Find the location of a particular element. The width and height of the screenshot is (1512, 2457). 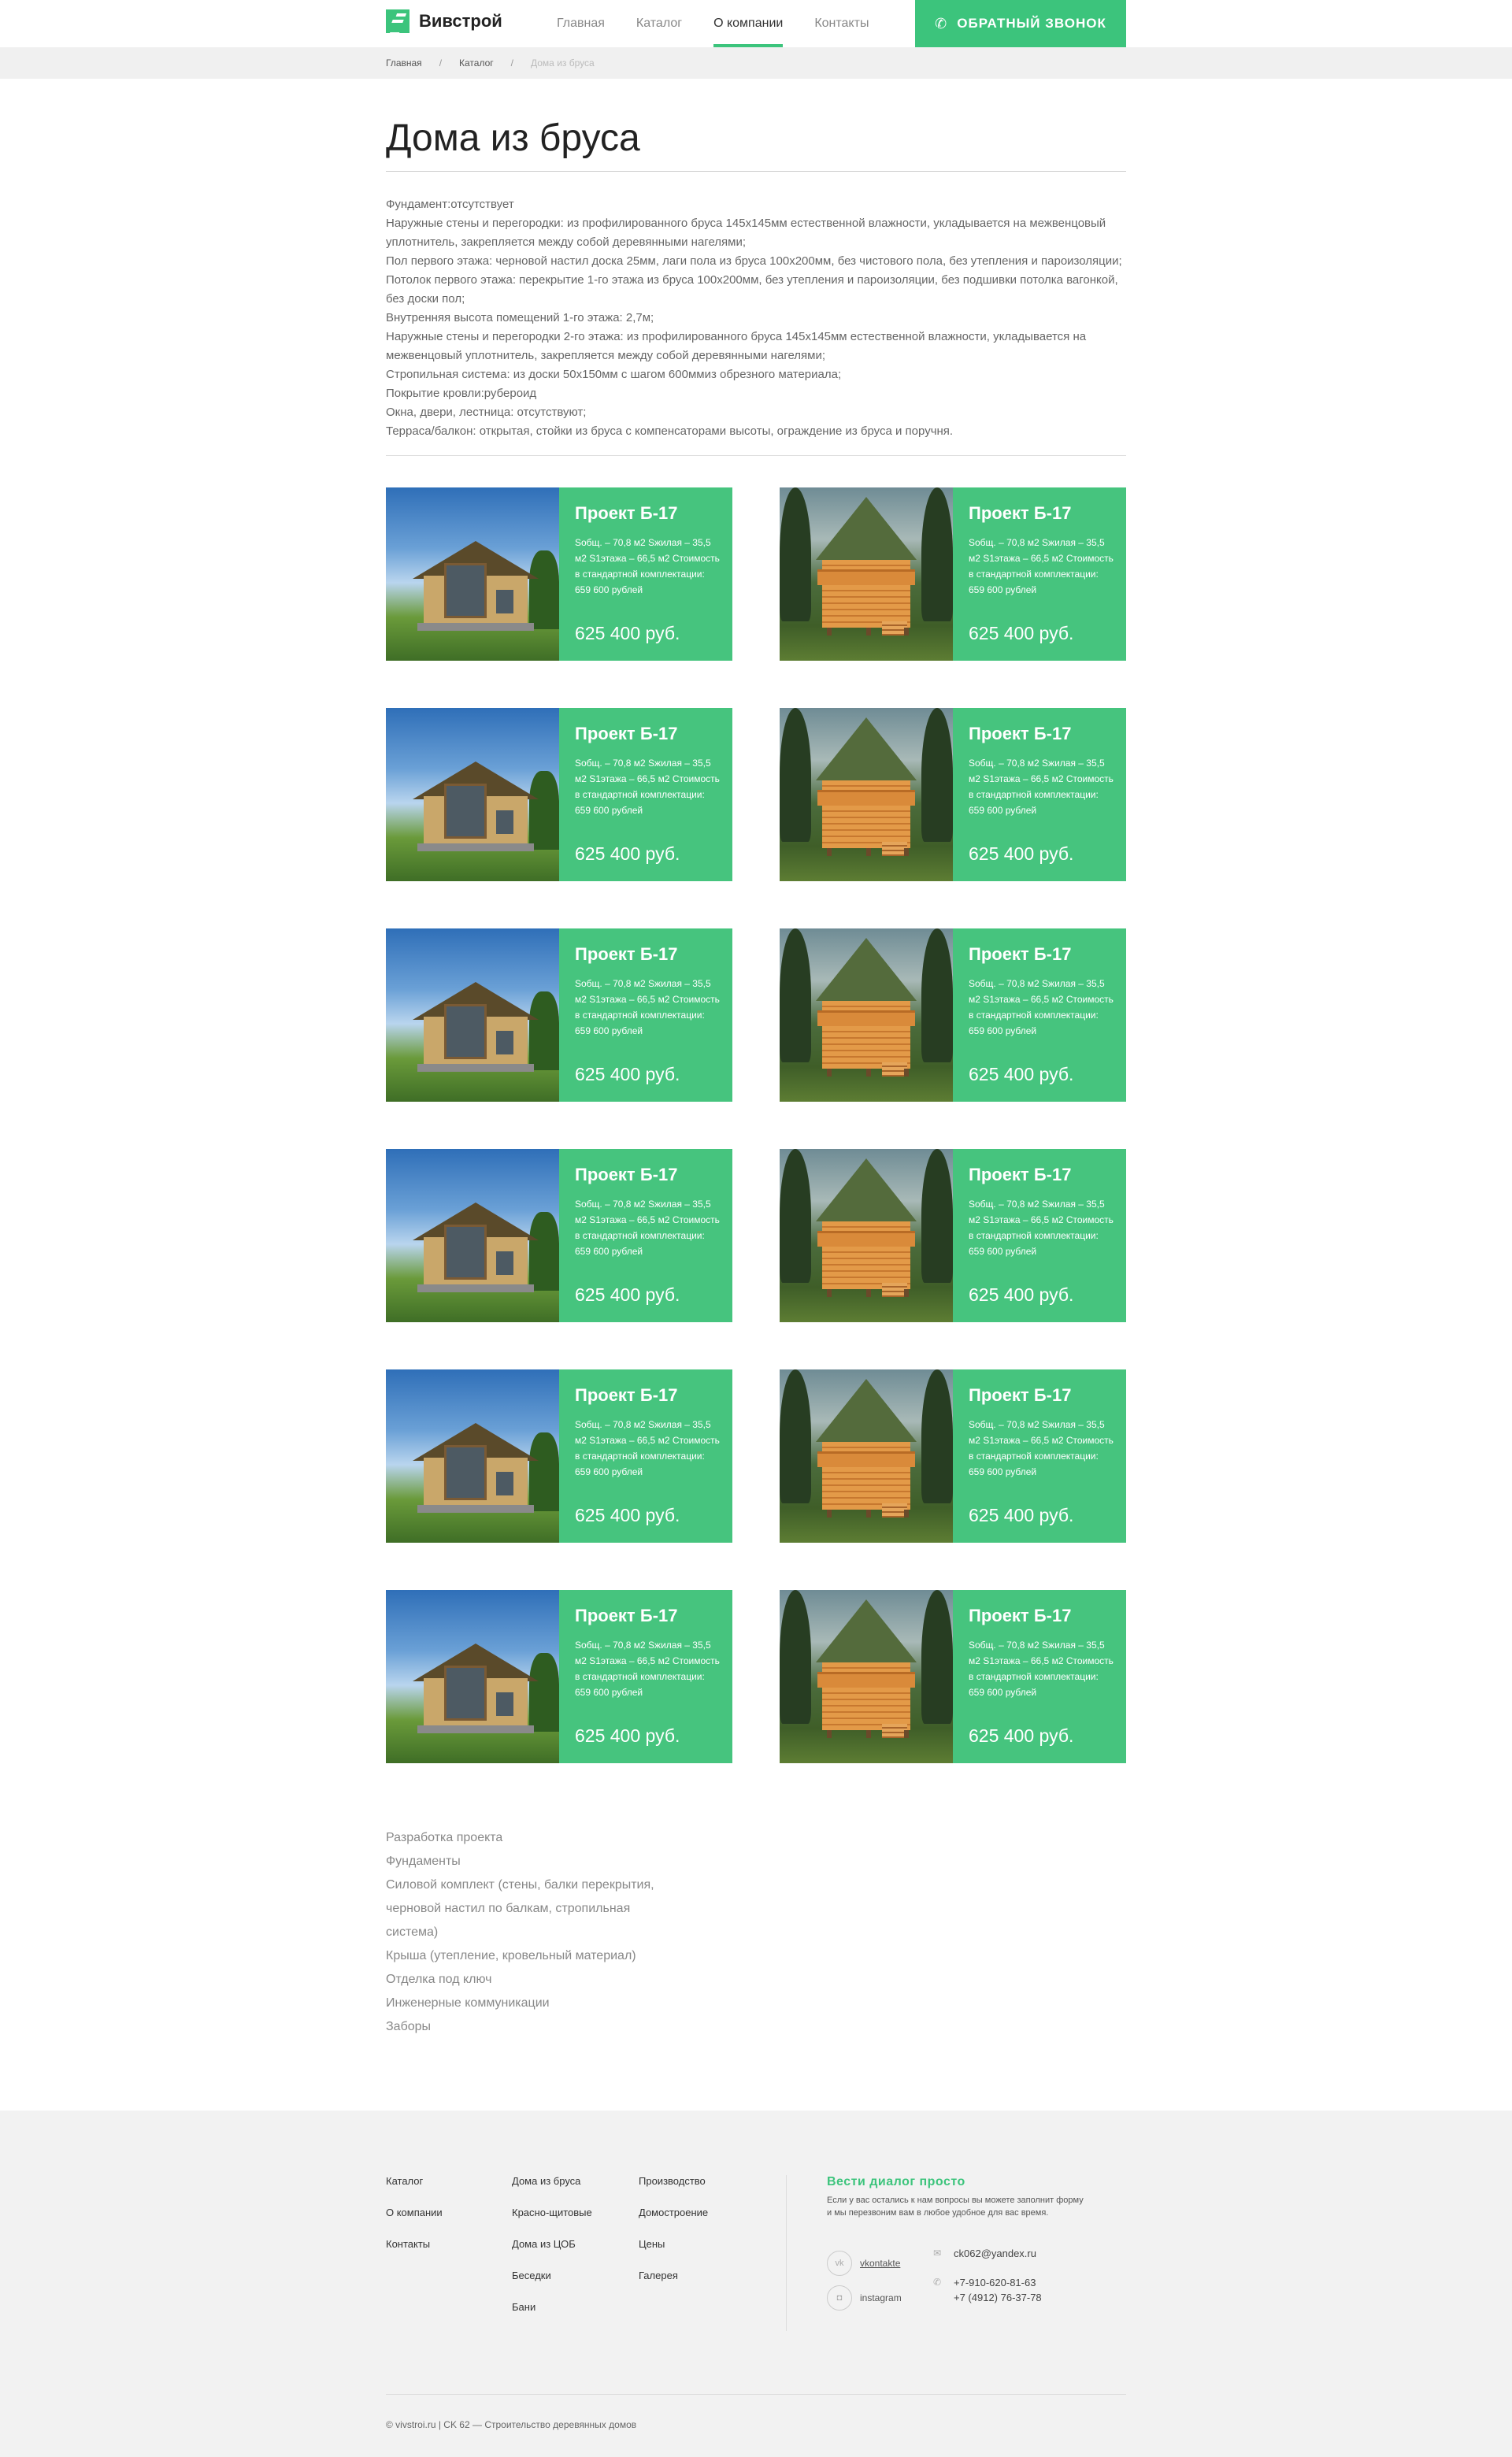

footer-link: О компании is located at coordinates (414, 2222).